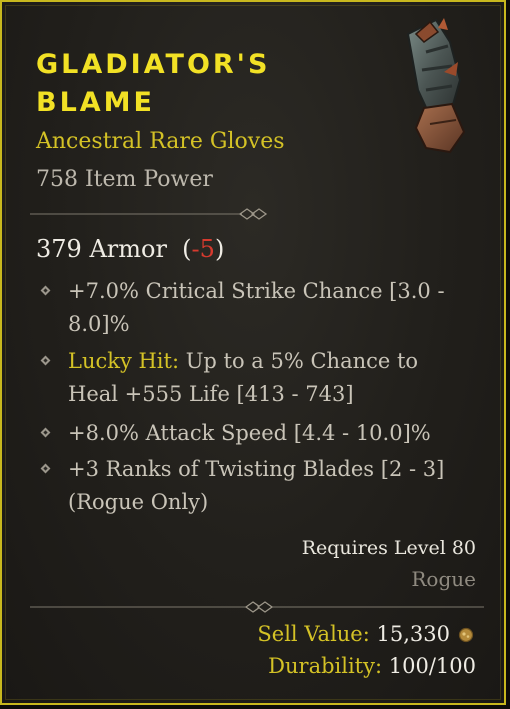 This screenshot has height=709, width=510. I want to click on divider-bottom, so click(257, 607).